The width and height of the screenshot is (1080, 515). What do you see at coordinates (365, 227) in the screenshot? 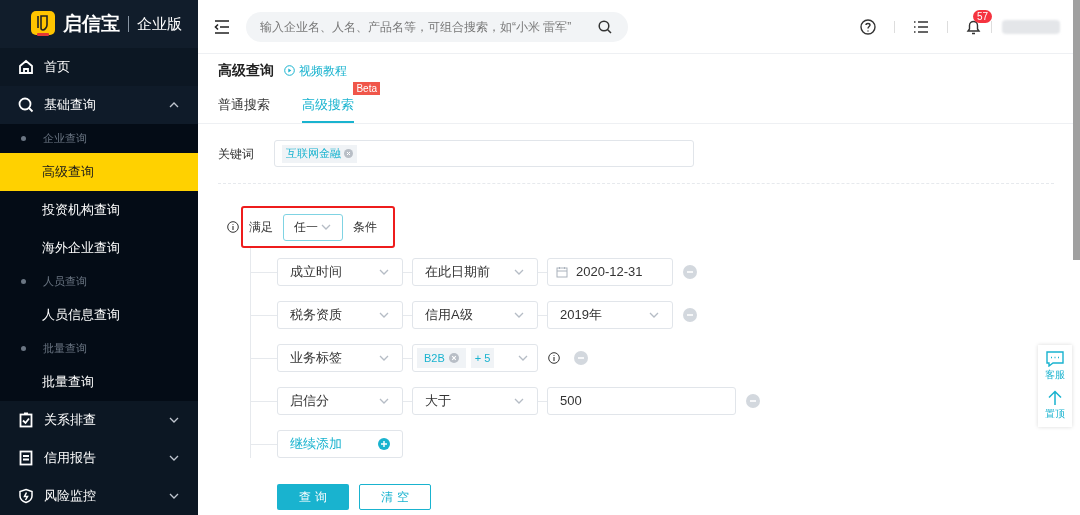
I see `match-suffix: 条件` at bounding box center [365, 227].